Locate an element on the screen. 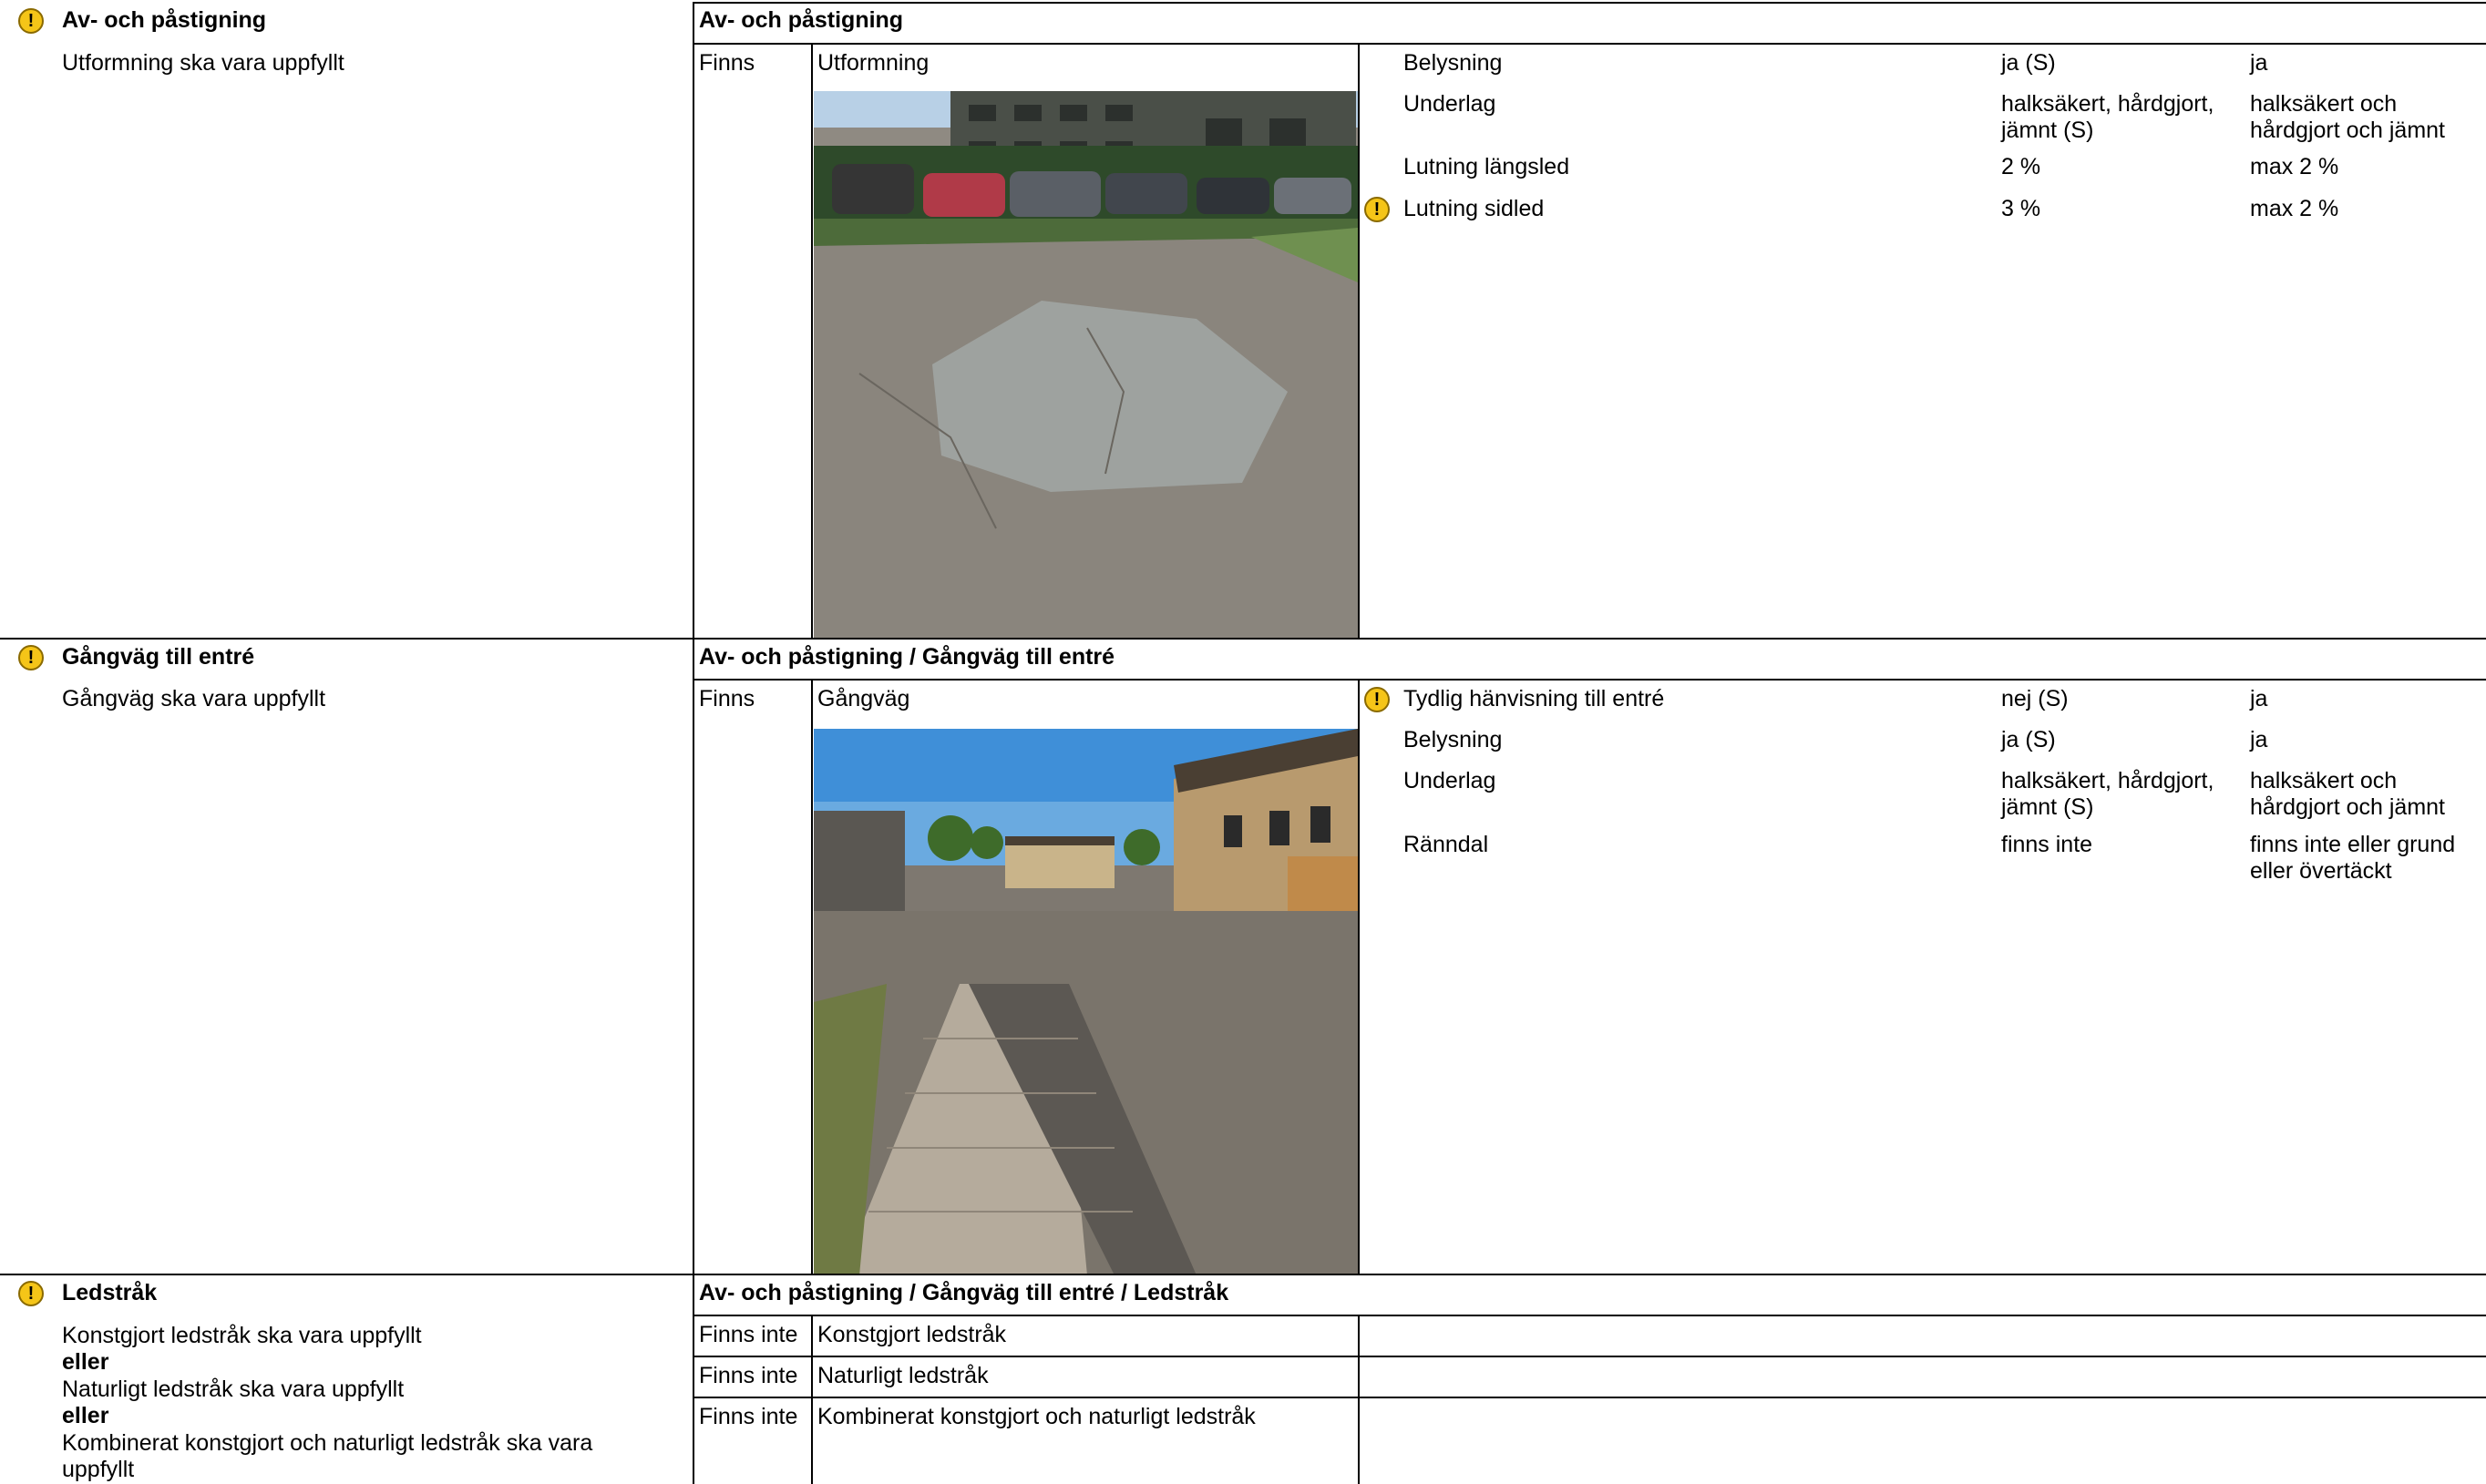 The width and height of the screenshot is (2486, 1484). prop-label: Lutning sidled is located at coordinates (1474, 208).